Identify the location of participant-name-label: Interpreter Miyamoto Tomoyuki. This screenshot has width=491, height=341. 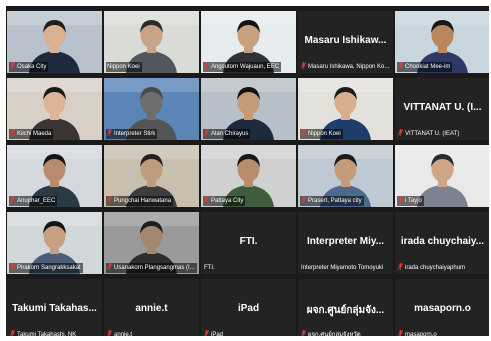
(342, 268).